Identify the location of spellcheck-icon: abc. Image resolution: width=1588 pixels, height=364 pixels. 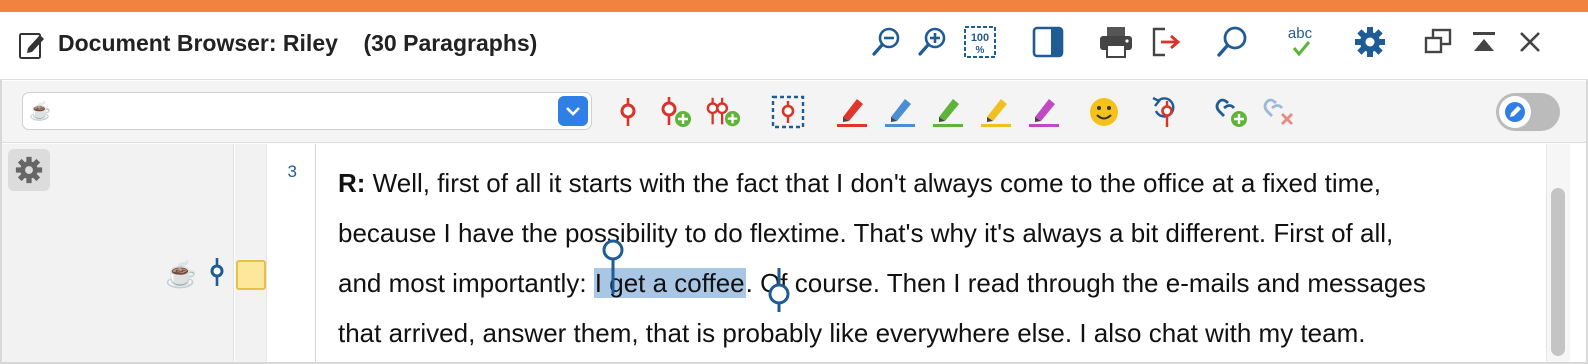
(1300, 42).